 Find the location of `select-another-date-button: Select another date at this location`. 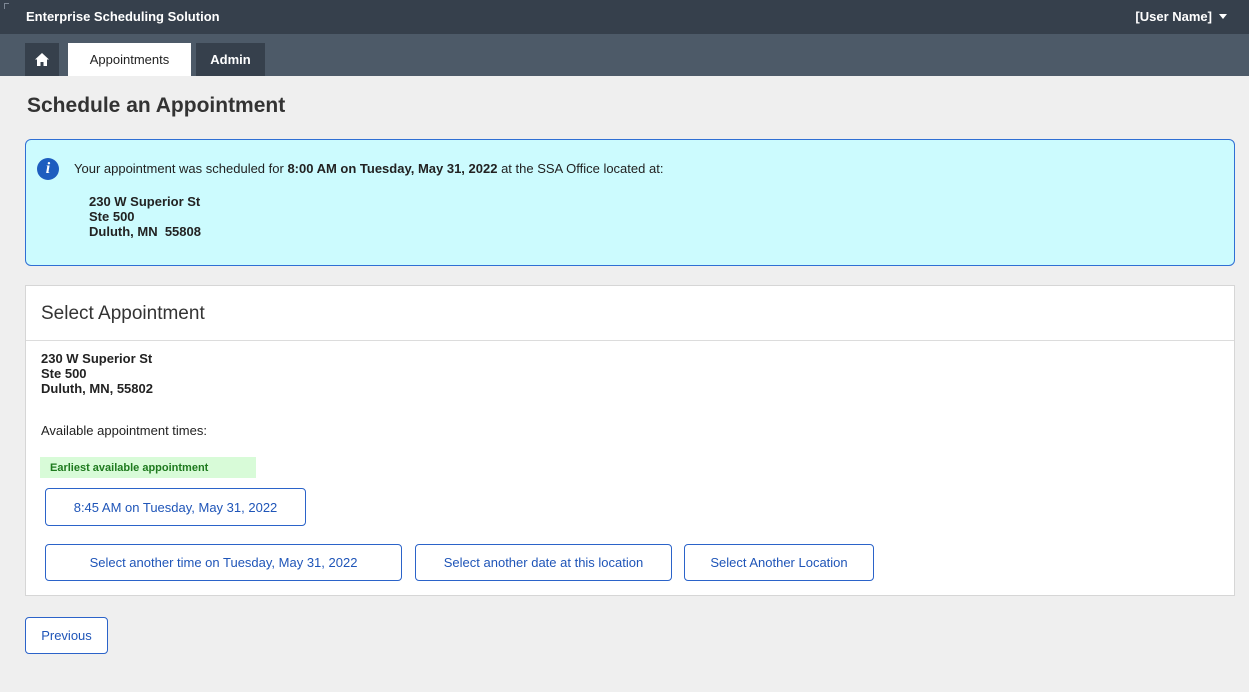

select-another-date-button: Select another date at this location is located at coordinates (543, 562).